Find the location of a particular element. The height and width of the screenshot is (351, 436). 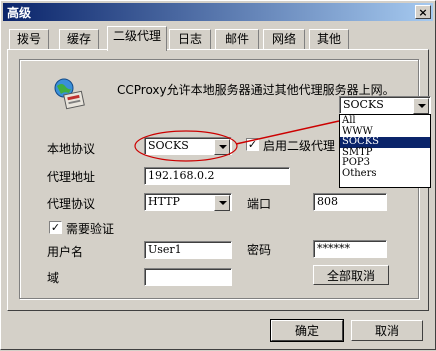

local-protocol-value: SOCKS is located at coordinates (168, 145).